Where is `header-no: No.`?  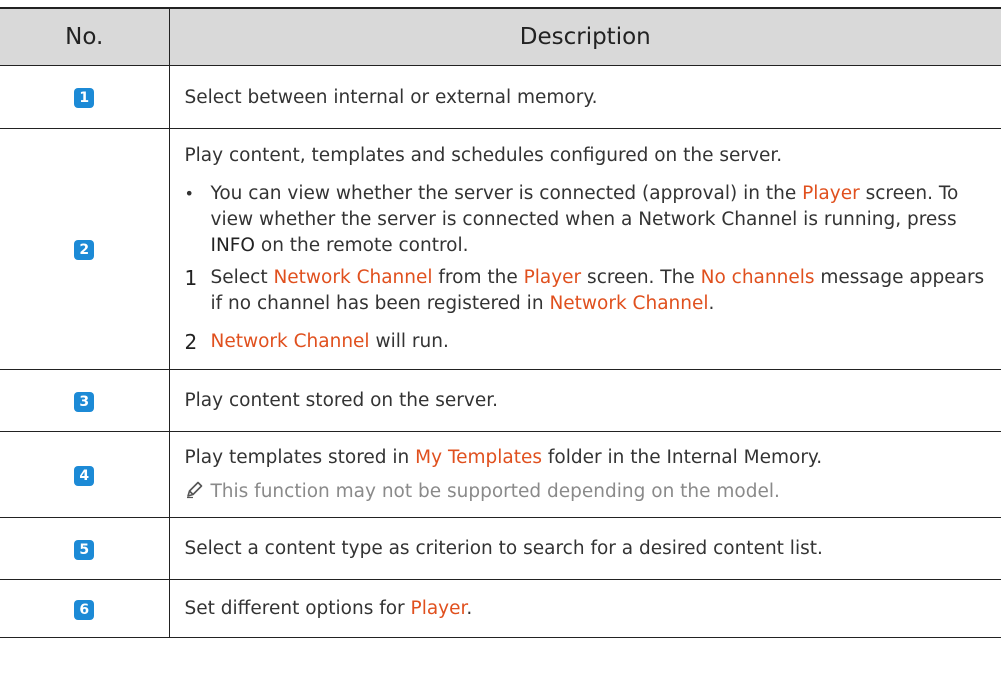 header-no: No. is located at coordinates (85, 36).